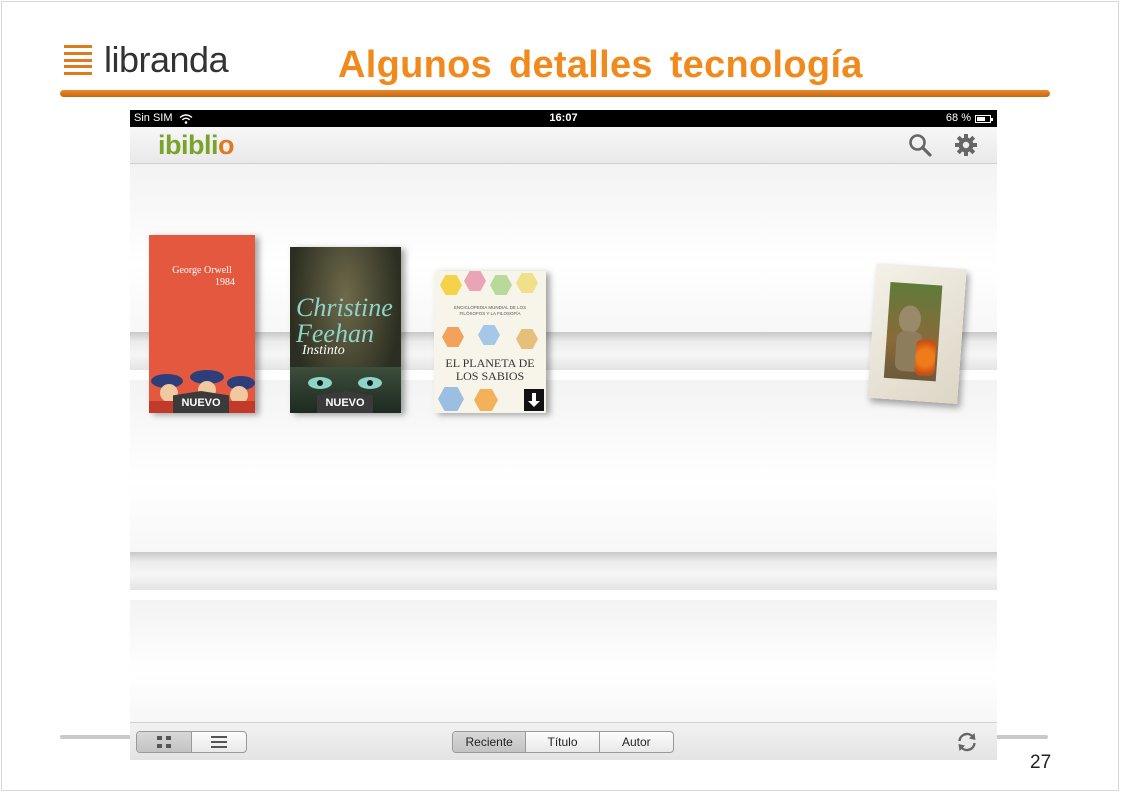  I want to click on list-view-icon, so click(218, 742).